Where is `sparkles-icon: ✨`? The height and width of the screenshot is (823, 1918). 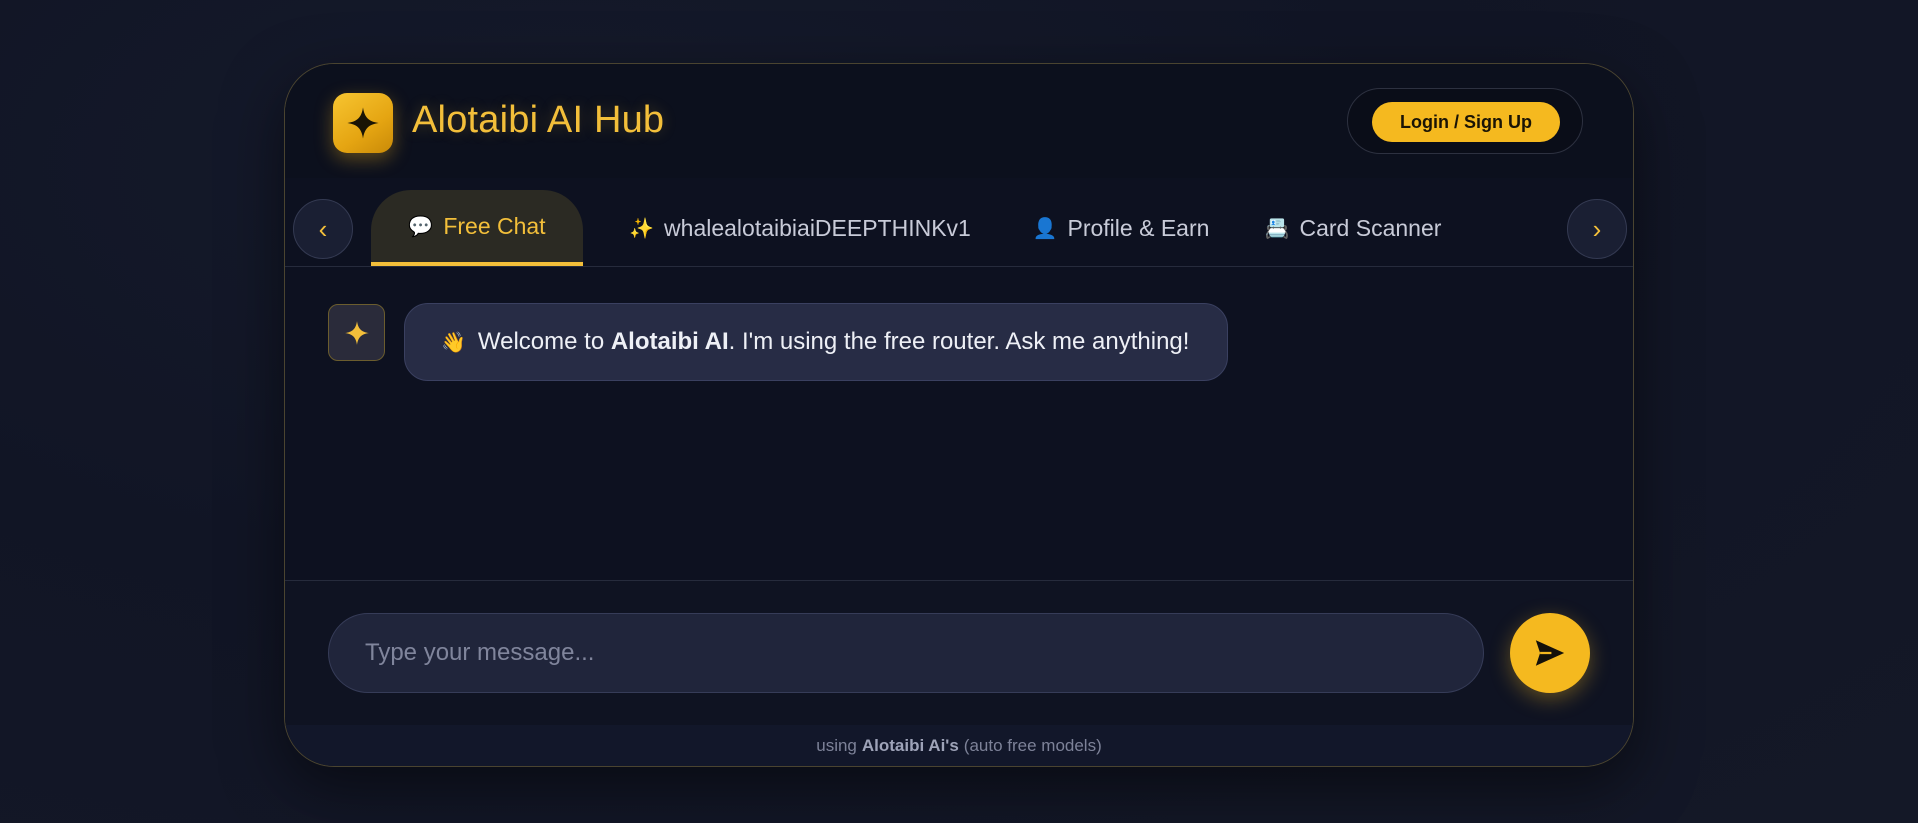
sparkles-icon: ✨ is located at coordinates (642, 228).